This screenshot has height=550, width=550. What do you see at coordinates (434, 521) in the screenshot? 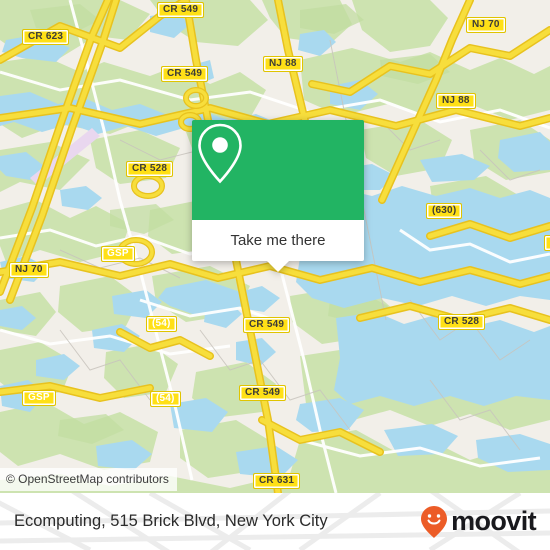
I see `moovit-smiley-pin-icon` at bounding box center [434, 521].